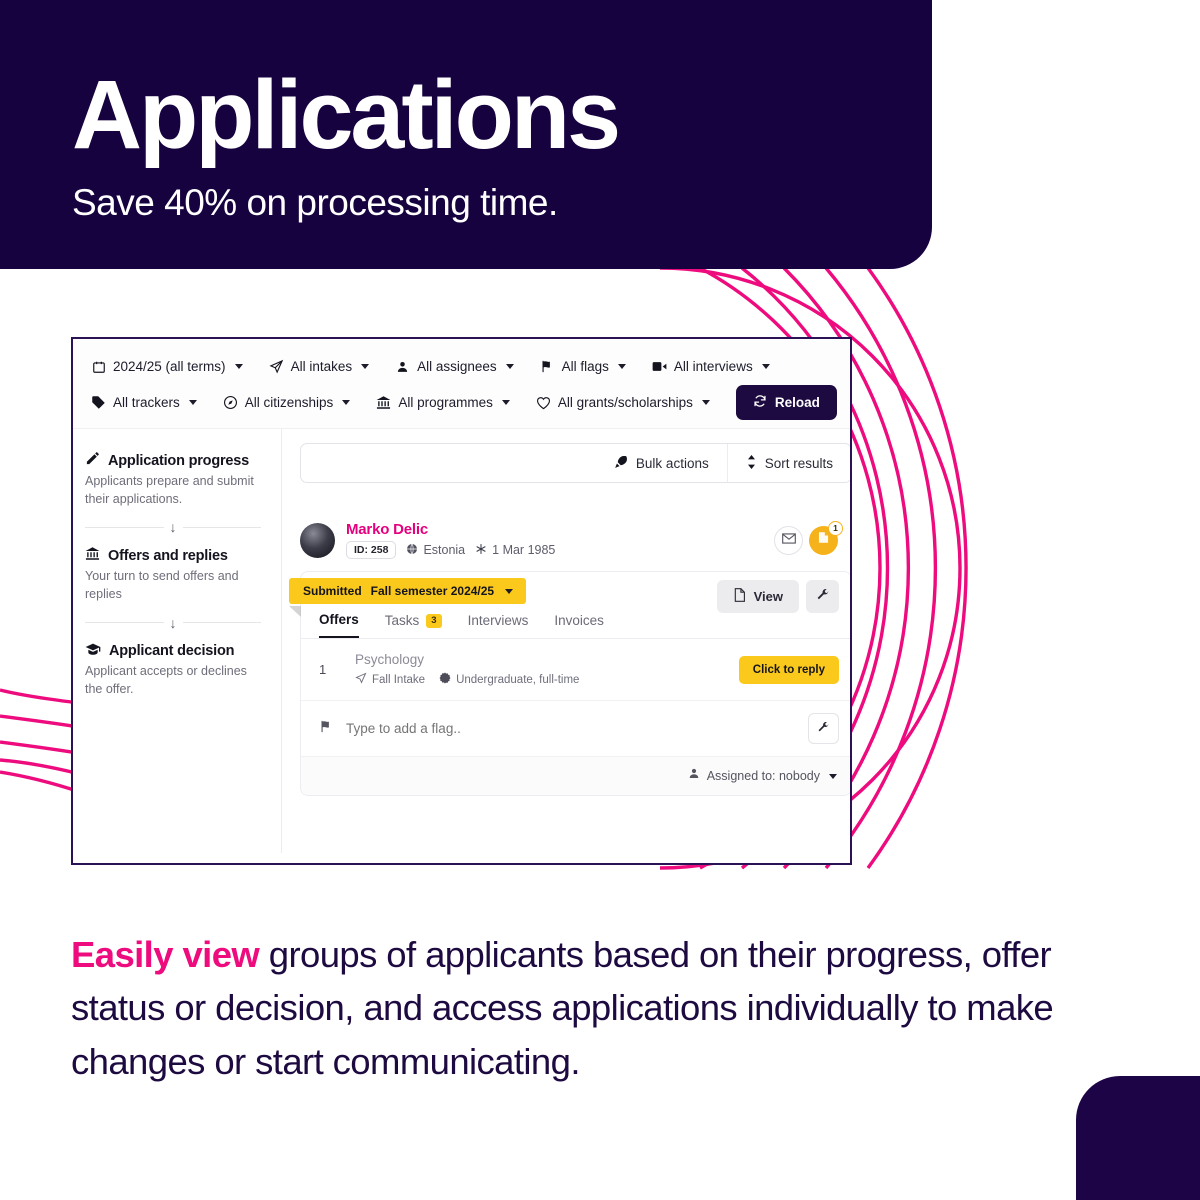 Image resolution: width=1200 pixels, height=1200 pixels. Describe the element at coordinates (661, 463) in the screenshot. I see `bulk-actions-button: Bulk actions` at that location.